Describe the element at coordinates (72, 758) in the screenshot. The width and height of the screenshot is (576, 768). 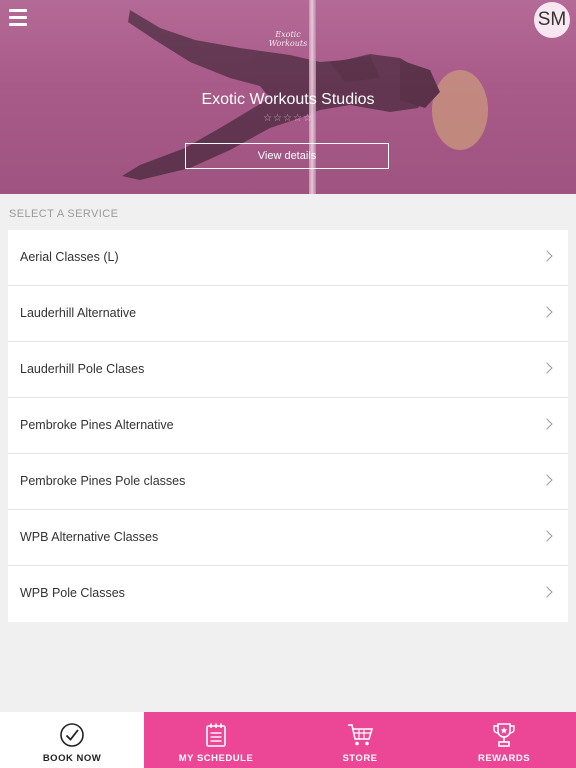
I see `tab-label: BOOK NOW` at that location.